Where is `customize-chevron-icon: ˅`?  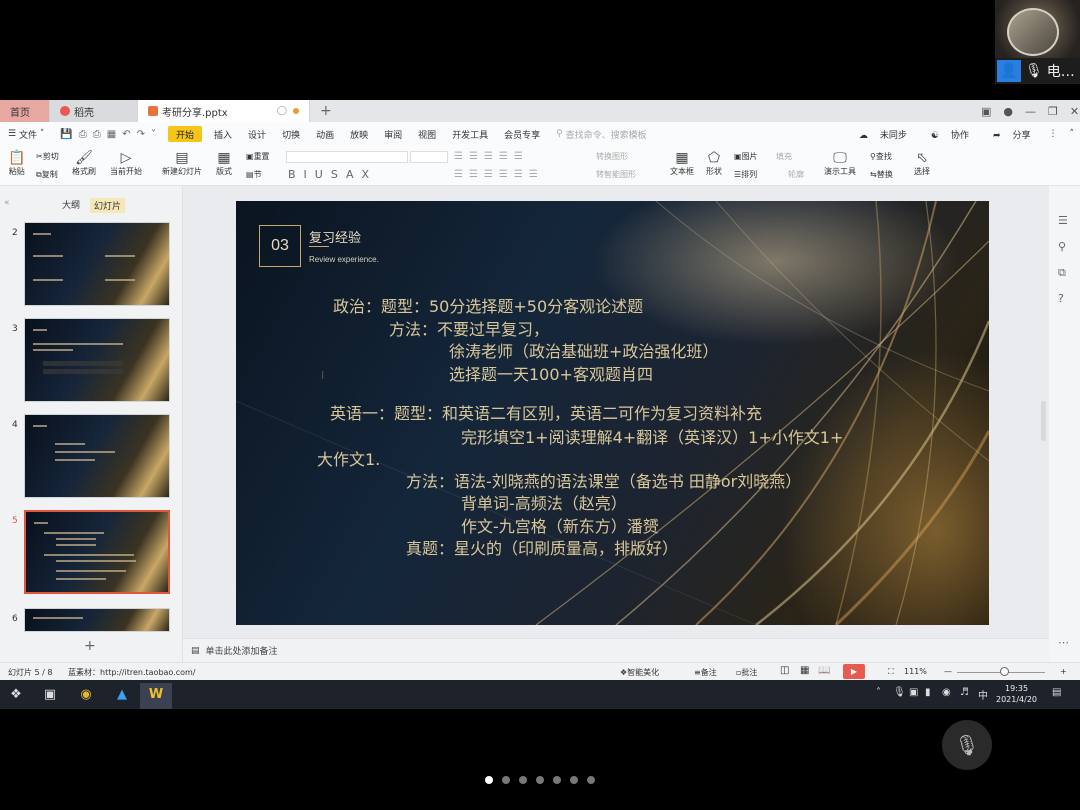
customize-chevron-icon: ˅ is located at coordinates (153, 134).